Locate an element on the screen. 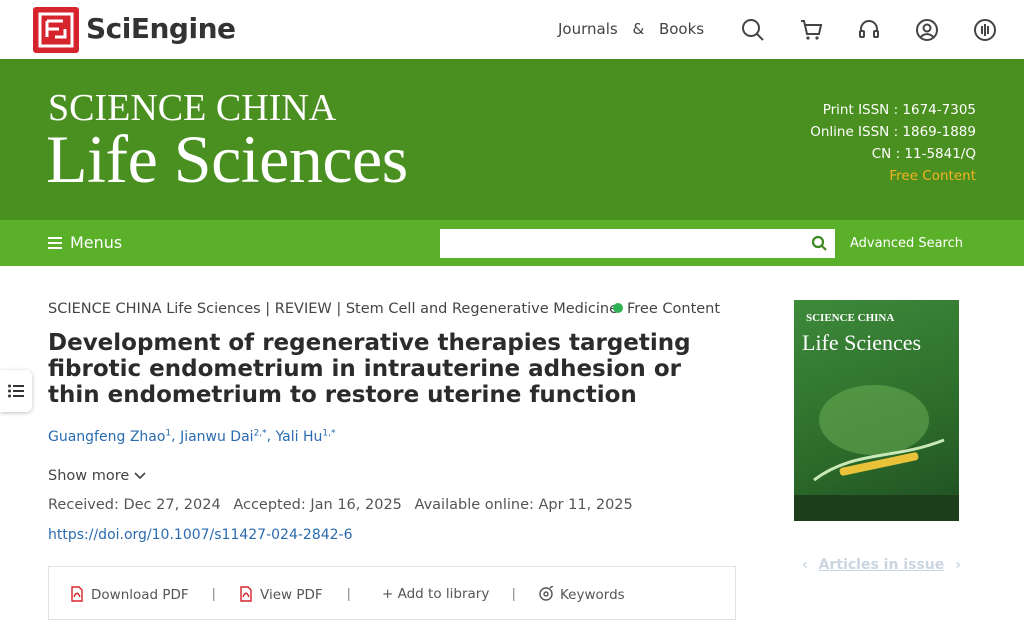  advanced-search-link: Advanced Search is located at coordinates (906, 243).